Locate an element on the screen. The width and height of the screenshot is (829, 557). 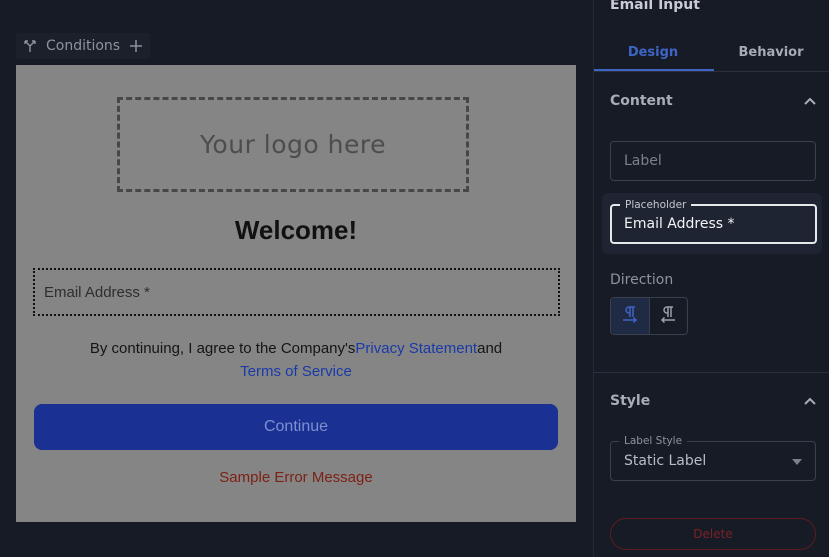
terms-of-service-link: Terms of Service is located at coordinates (296, 371).